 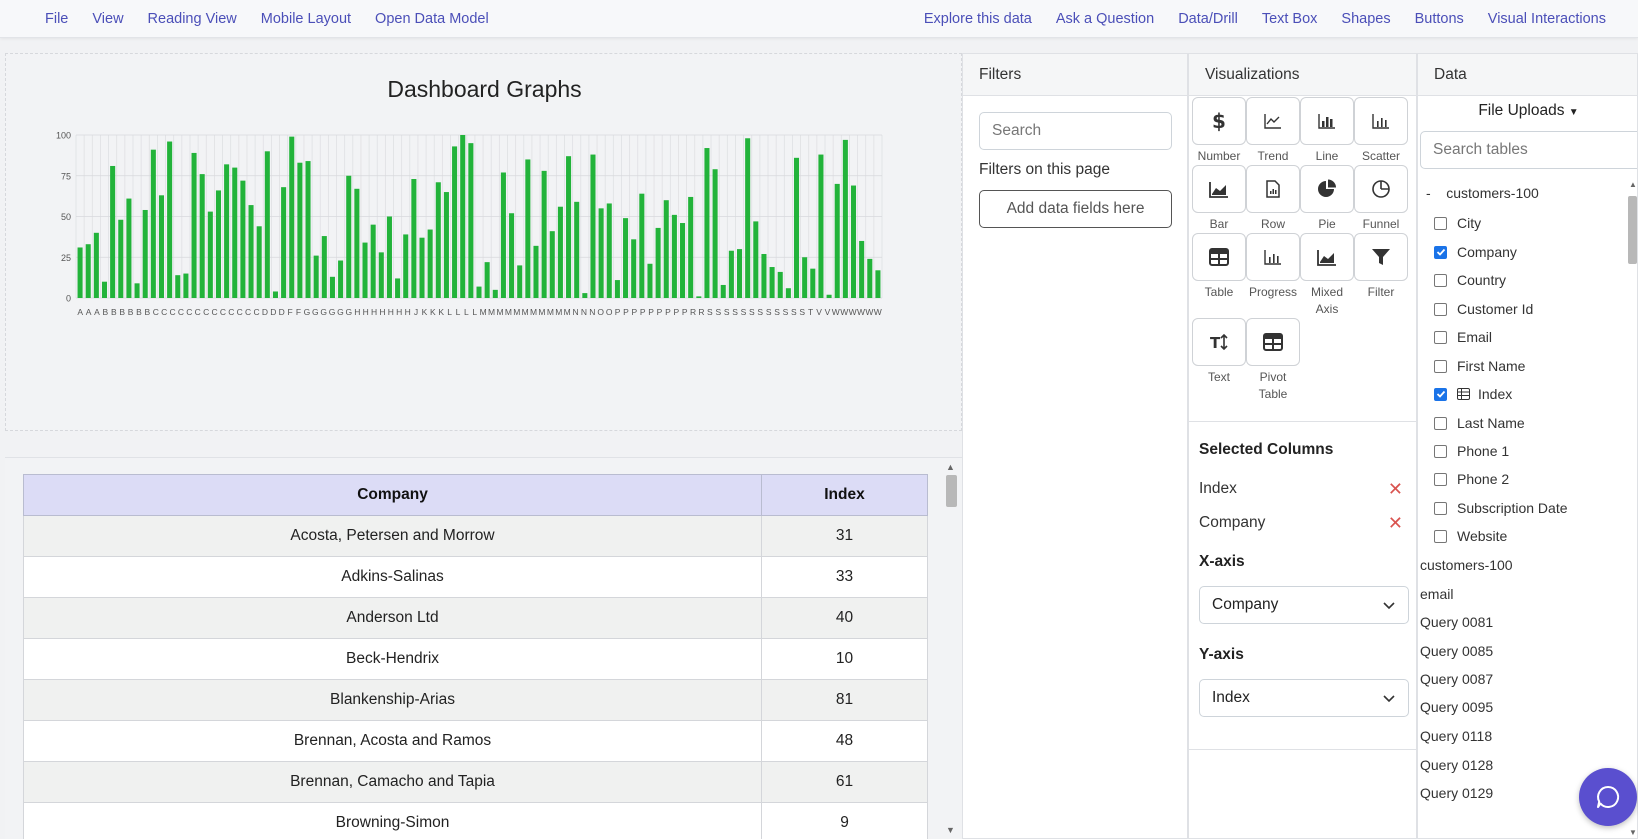 What do you see at coordinates (1457, 223) in the screenshot?
I see `field-city: City` at bounding box center [1457, 223].